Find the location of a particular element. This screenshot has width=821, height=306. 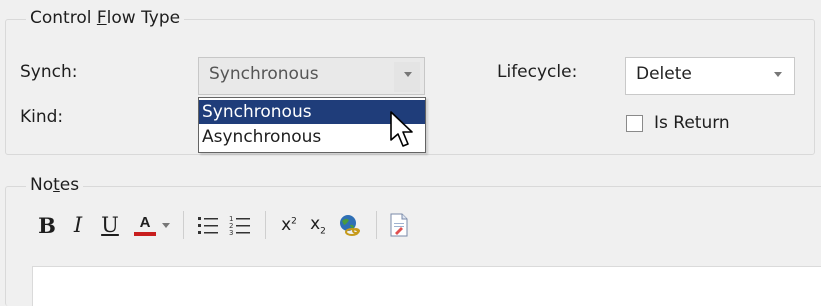

superscript-icon: x2 is located at coordinates (289, 225).